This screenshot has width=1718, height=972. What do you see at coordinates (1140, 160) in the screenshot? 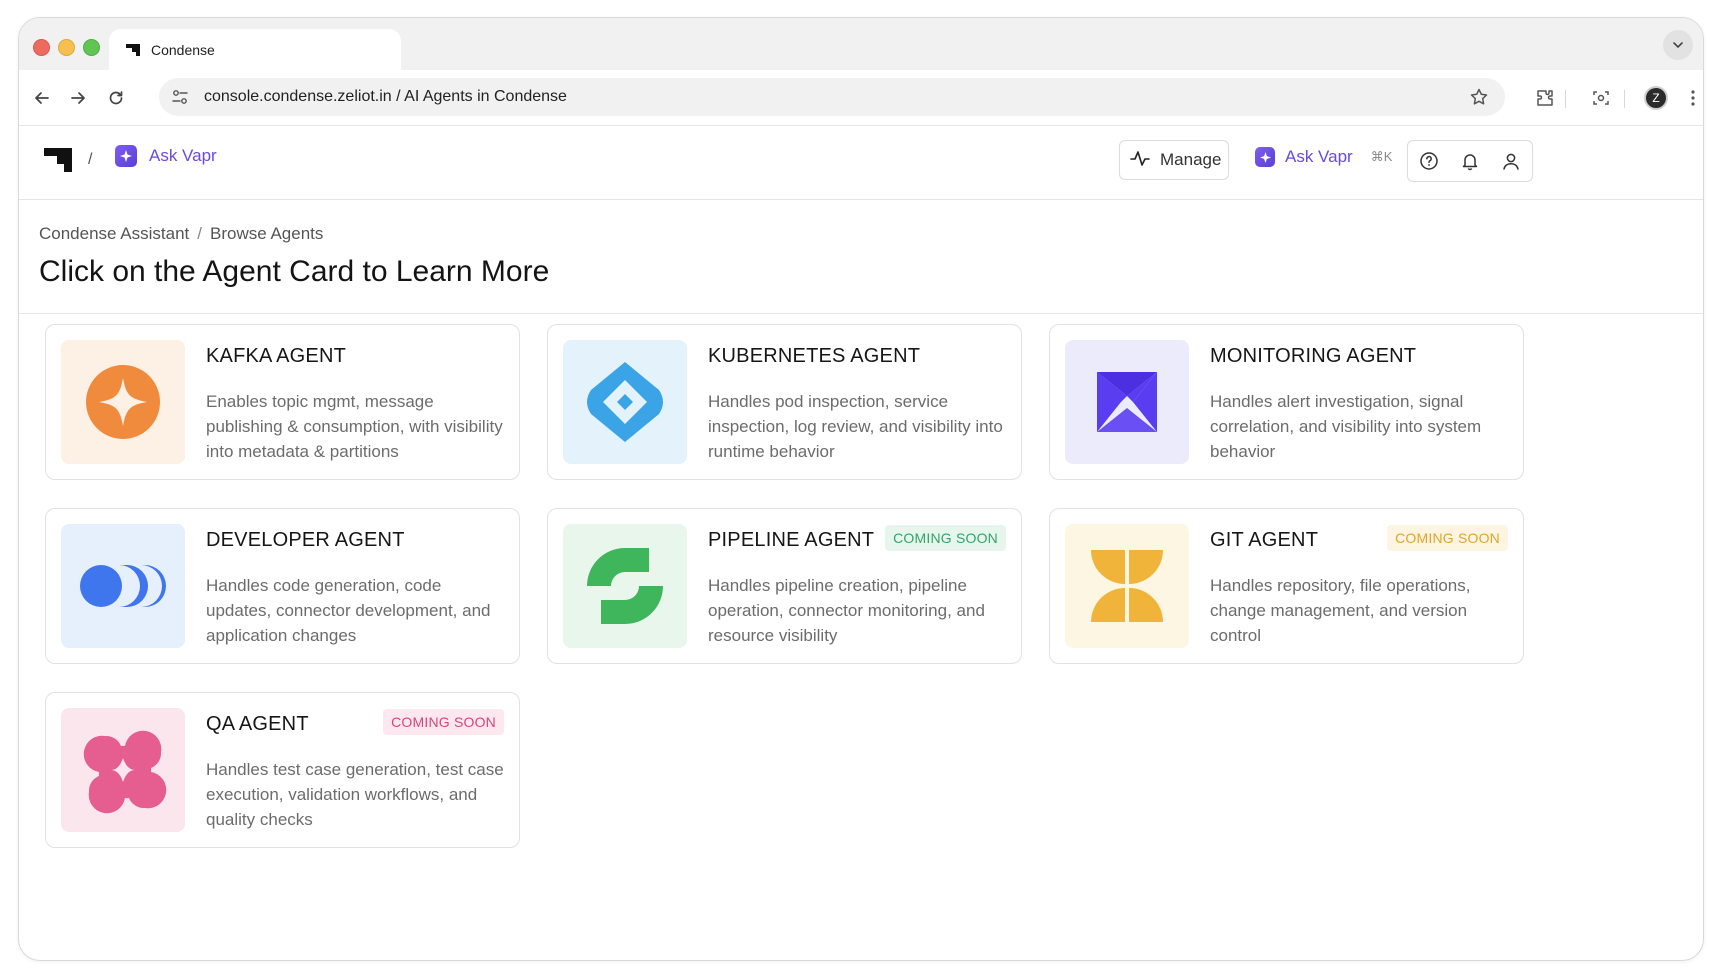
I see `activity-pulse-icon` at bounding box center [1140, 160].